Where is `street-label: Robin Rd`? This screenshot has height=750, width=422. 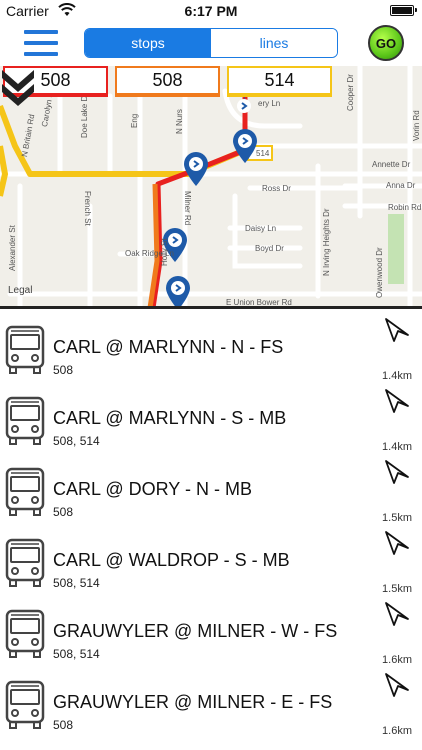 street-label: Robin Rd is located at coordinates (405, 207).